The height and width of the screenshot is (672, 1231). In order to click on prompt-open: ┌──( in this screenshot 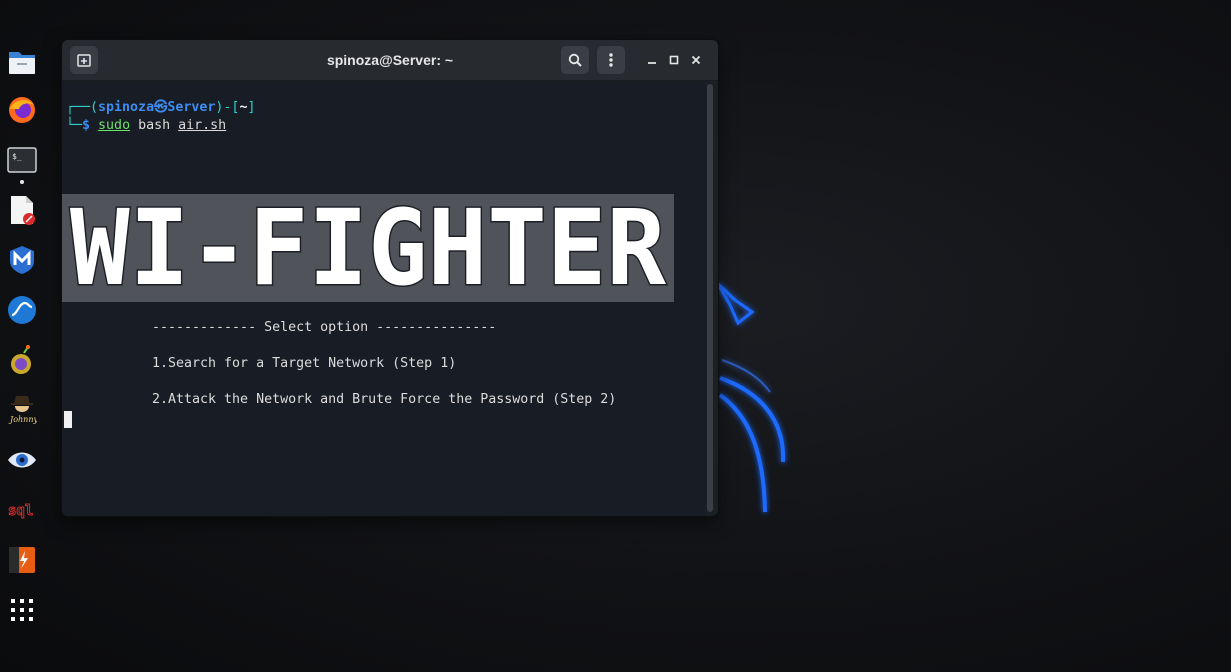, I will do `click(82, 107)`.